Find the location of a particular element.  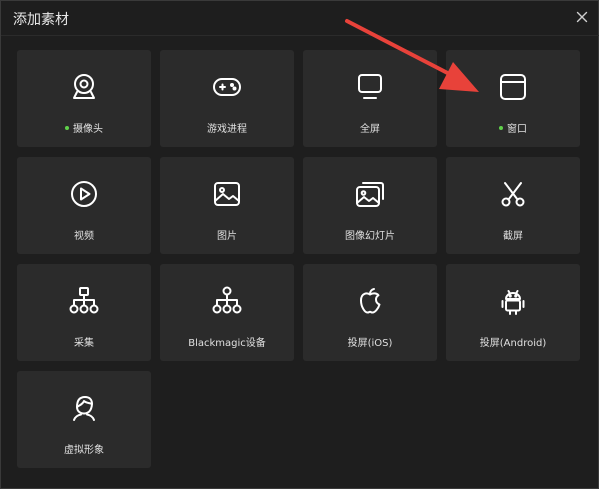

gamepad-icon is located at coordinates (227, 87).